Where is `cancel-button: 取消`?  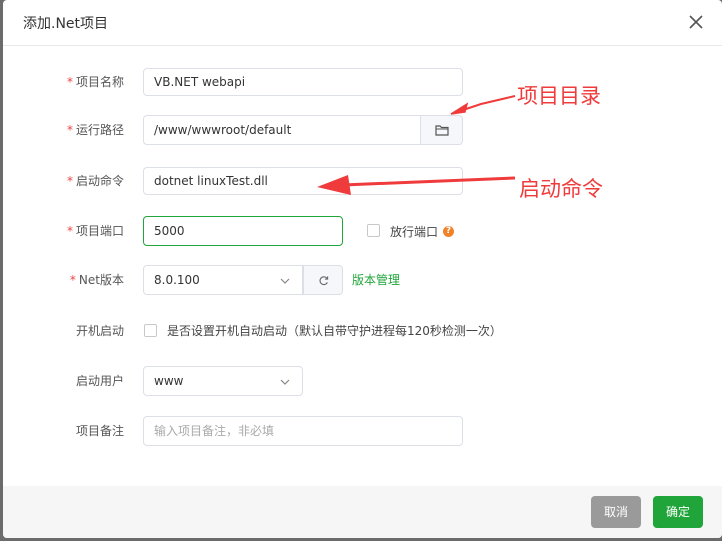 cancel-button: 取消 is located at coordinates (616, 512).